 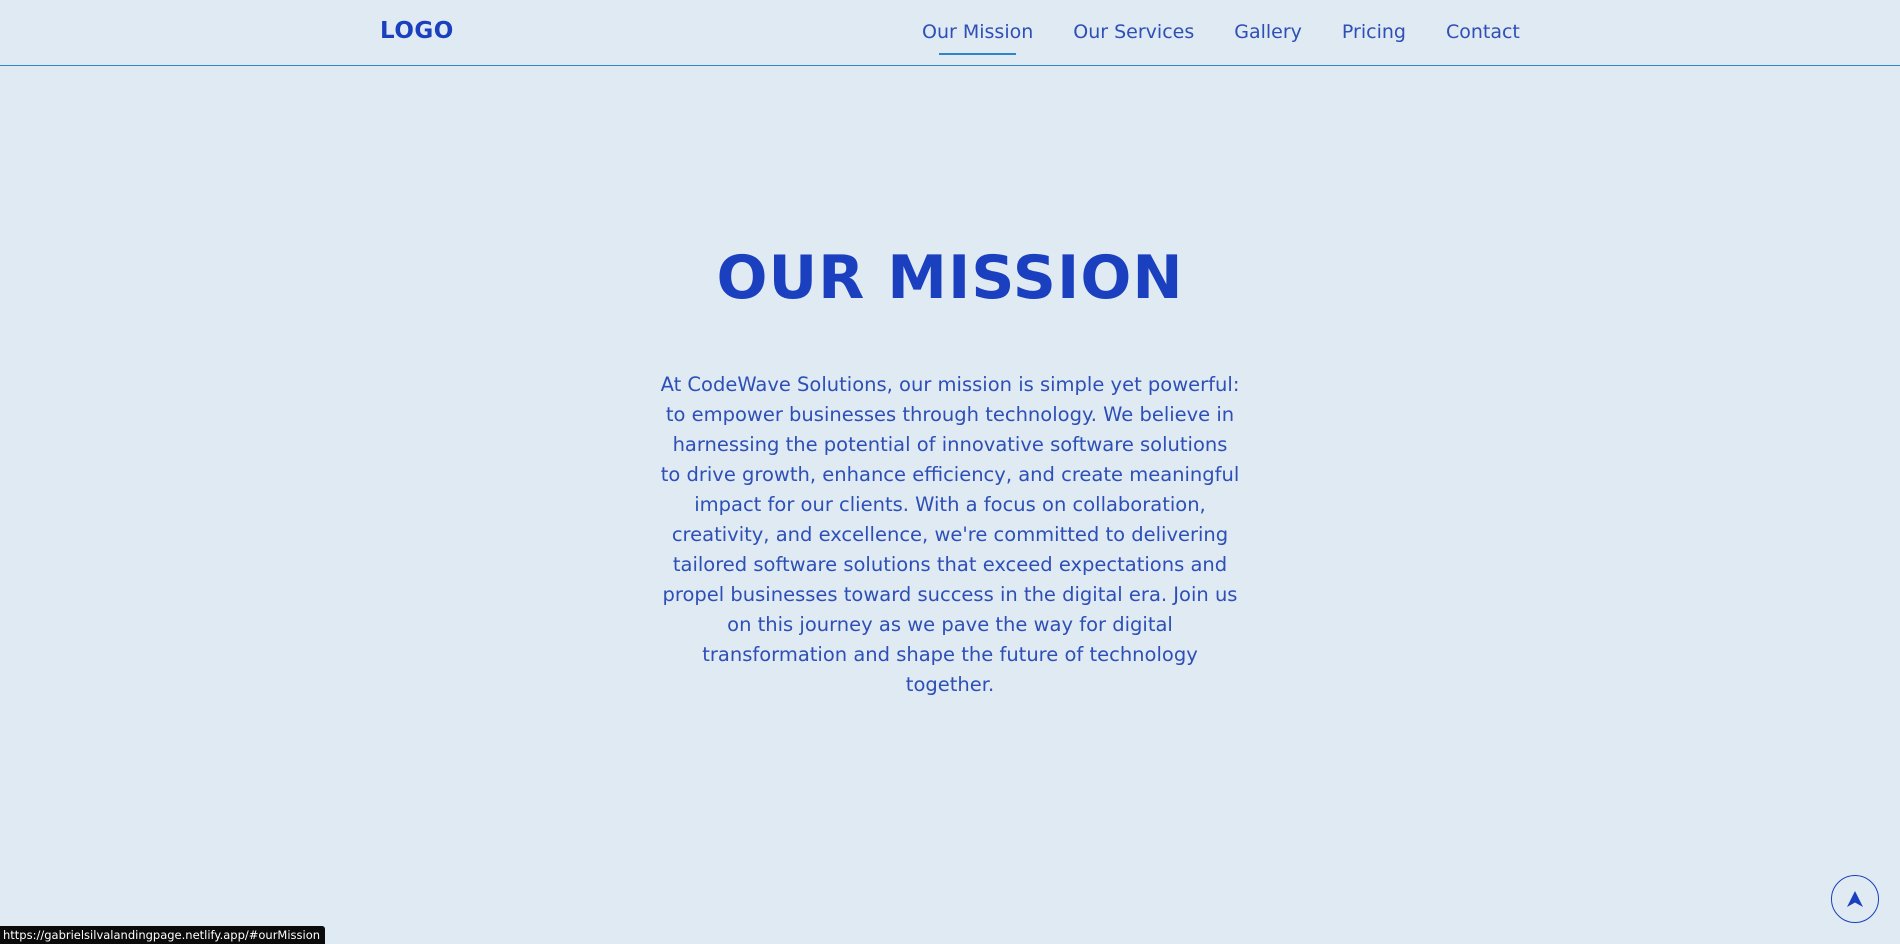 I want to click on logo: LOGO, so click(x=417, y=31).